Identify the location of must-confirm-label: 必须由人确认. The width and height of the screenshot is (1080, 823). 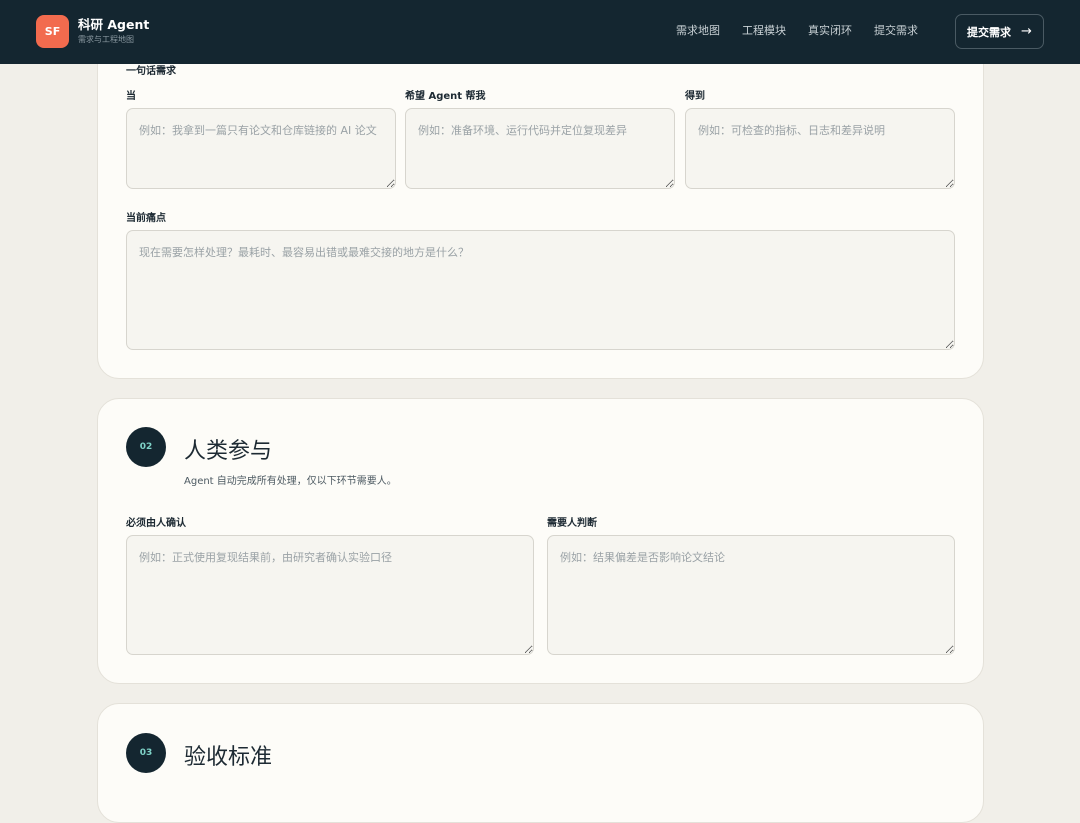
(156, 523).